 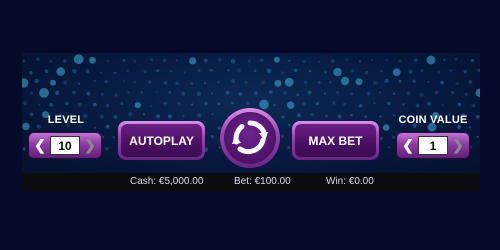 I want to click on spin-button-face, so click(x=250, y=138).